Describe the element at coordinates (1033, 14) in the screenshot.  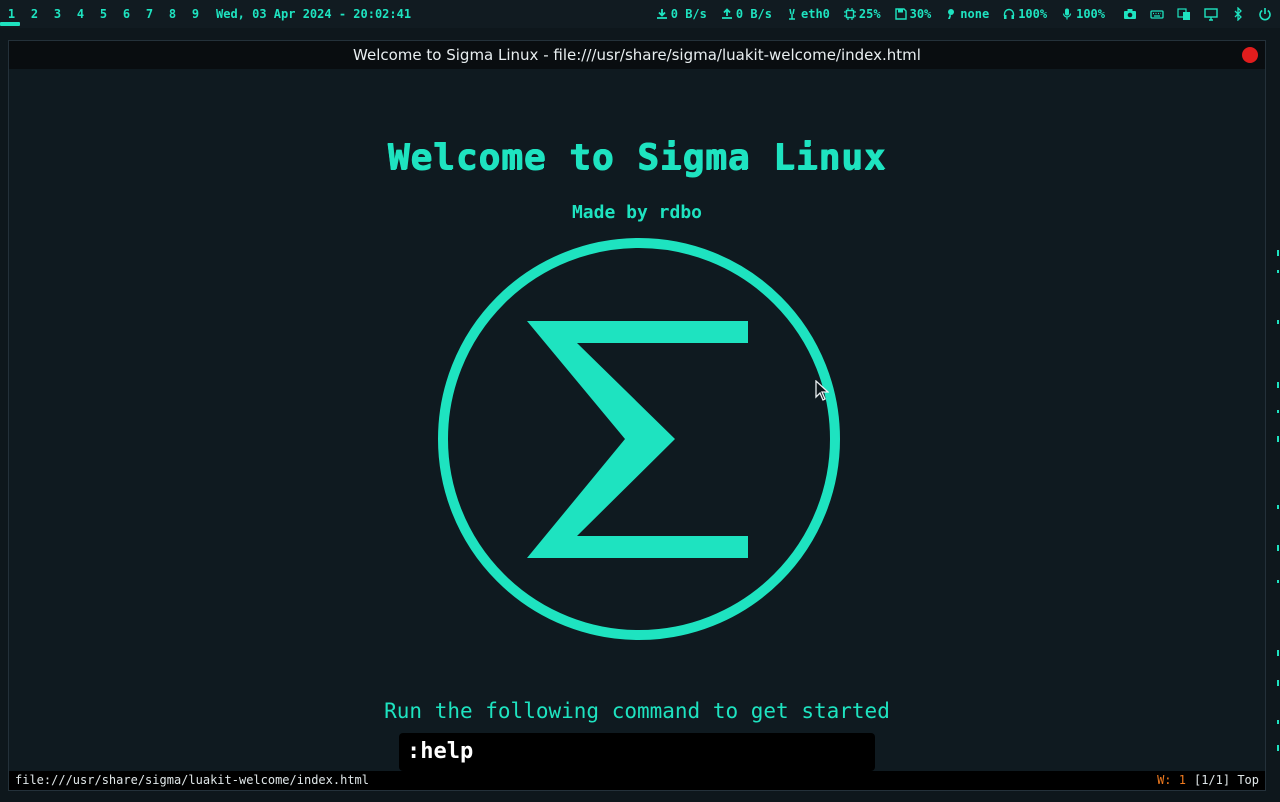
I see `headphone-volume-value: 100%` at that location.